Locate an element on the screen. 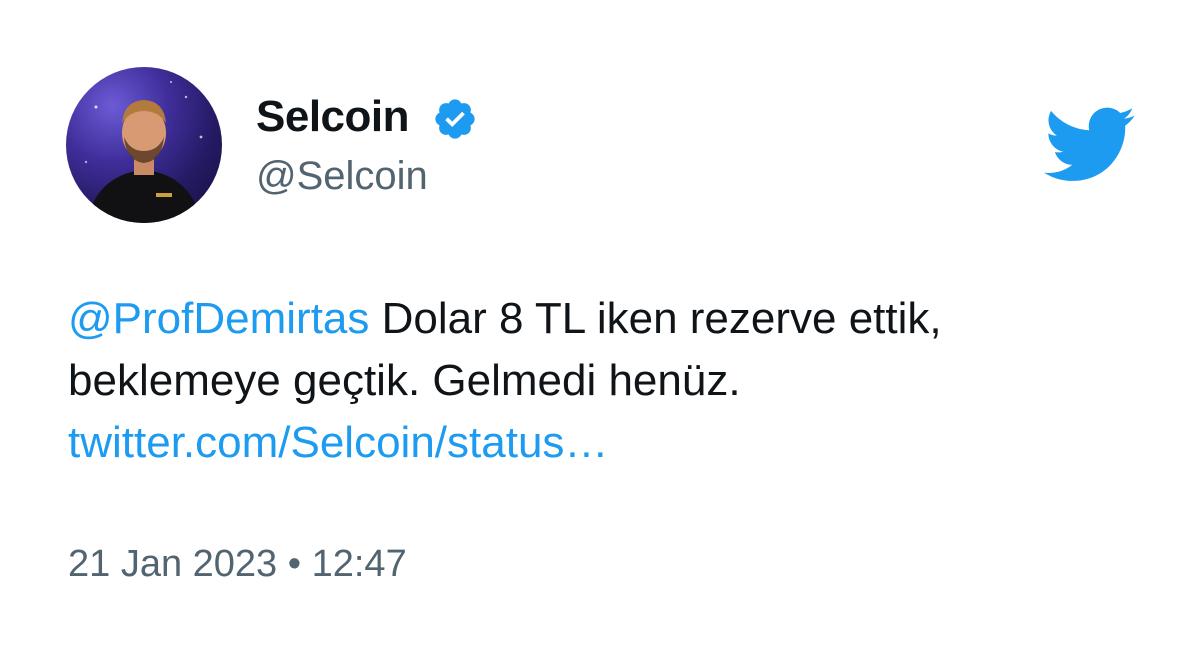  tweet-date: 21 Jan 2023 is located at coordinates (173, 564).